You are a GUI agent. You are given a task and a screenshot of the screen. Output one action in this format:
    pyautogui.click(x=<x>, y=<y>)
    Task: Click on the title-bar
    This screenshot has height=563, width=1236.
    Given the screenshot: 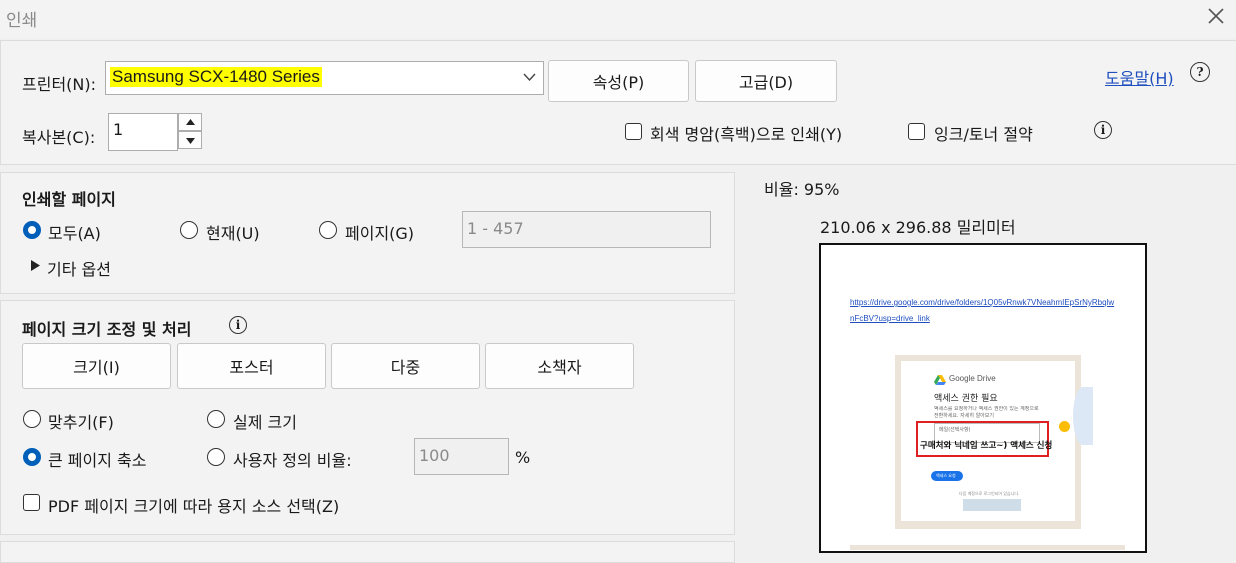 What is the action you would take?
    pyautogui.click(x=618, y=19)
    